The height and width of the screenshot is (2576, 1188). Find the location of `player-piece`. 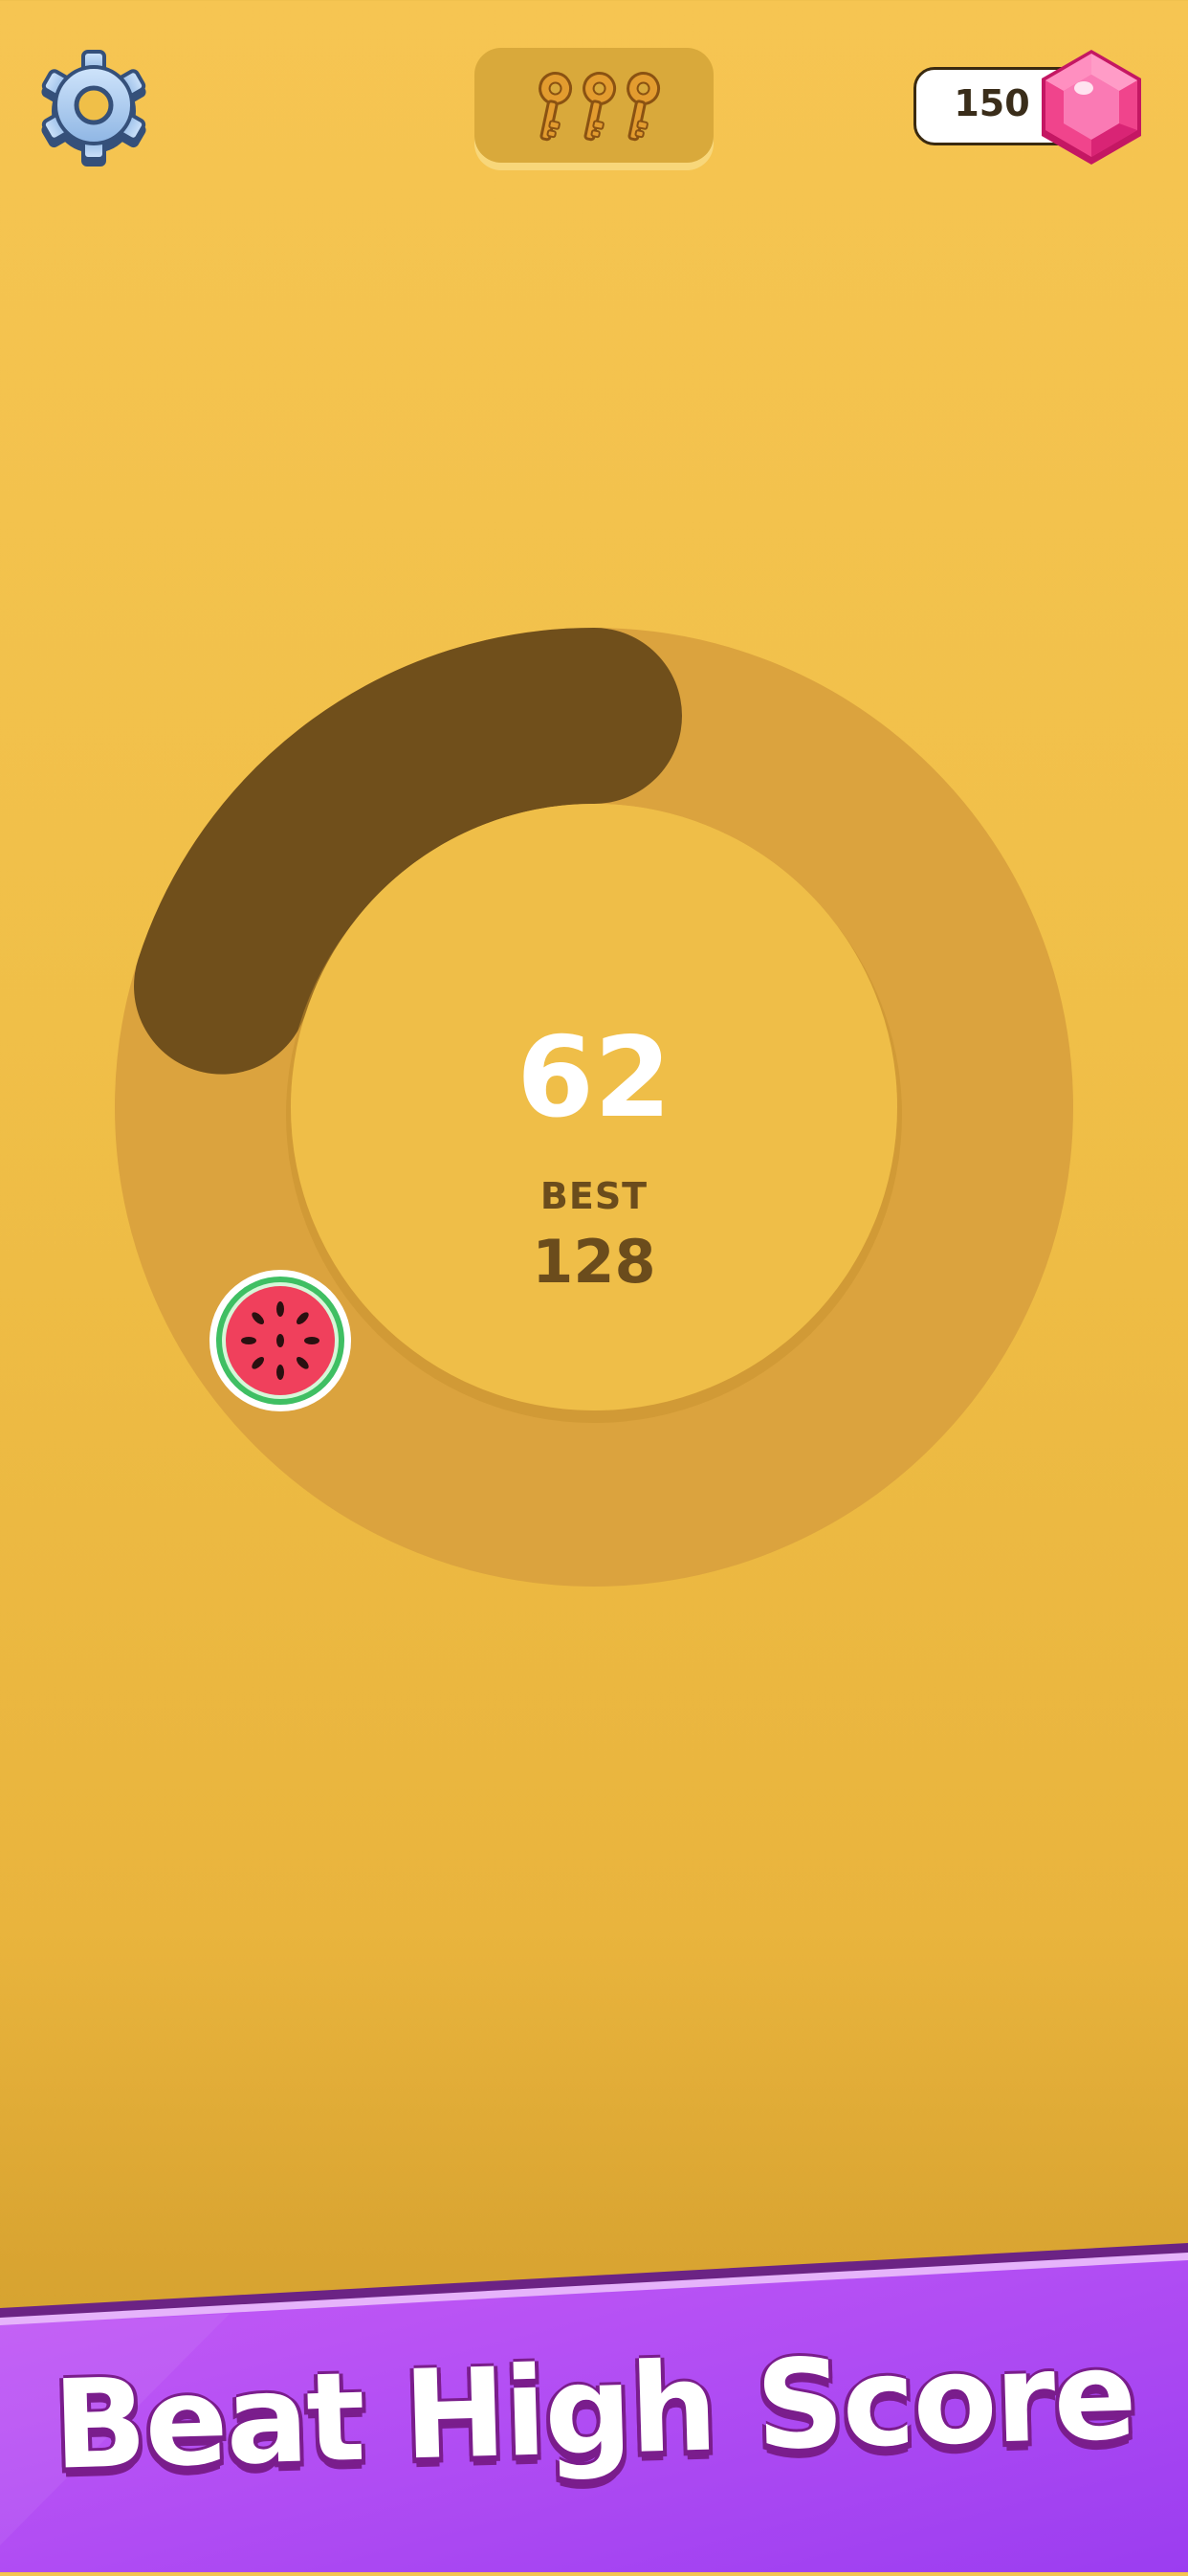

player-piece is located at coordinates (280, 1340).